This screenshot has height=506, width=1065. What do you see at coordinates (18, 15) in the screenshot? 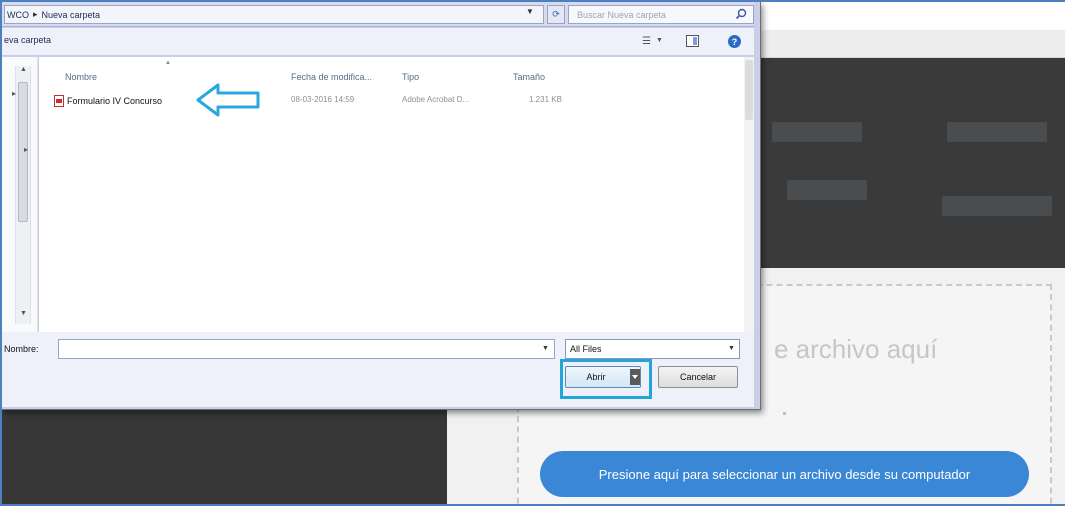
I see `breadcrumb-item: WCO` at bounding box center [18, 15].